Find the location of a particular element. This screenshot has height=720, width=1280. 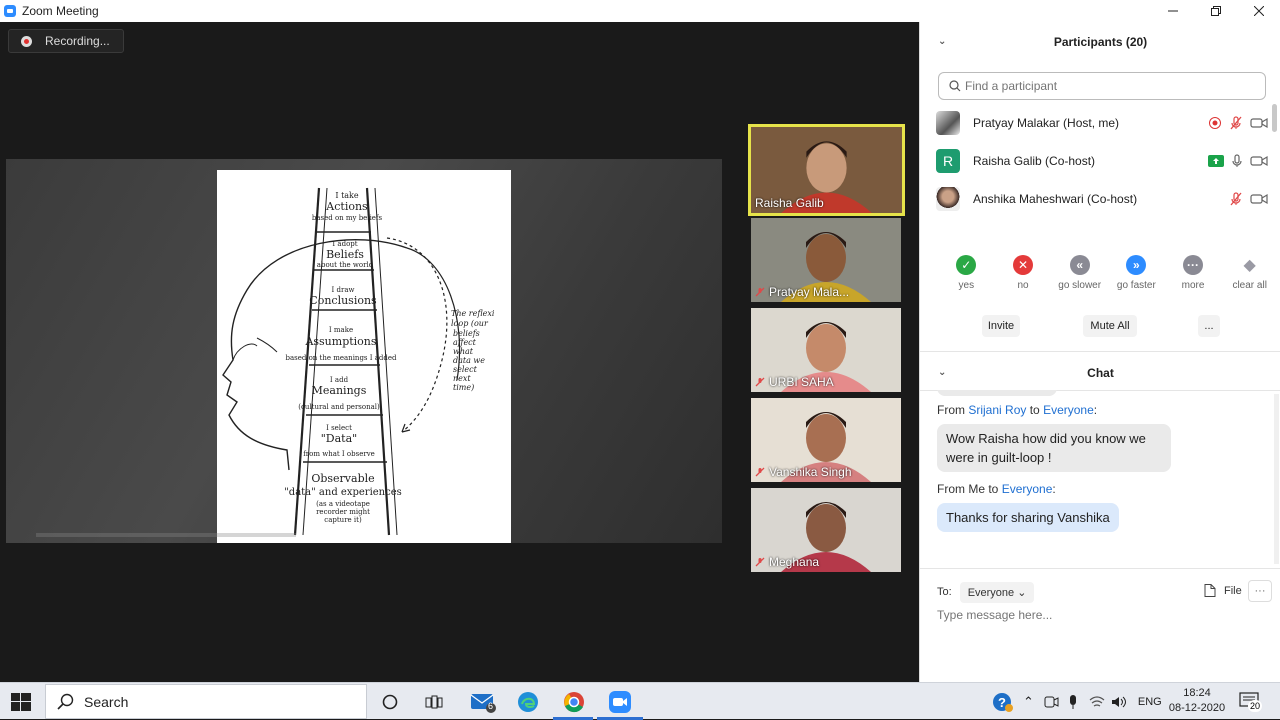

svg-text: I add is located at coordinates (339, 380).